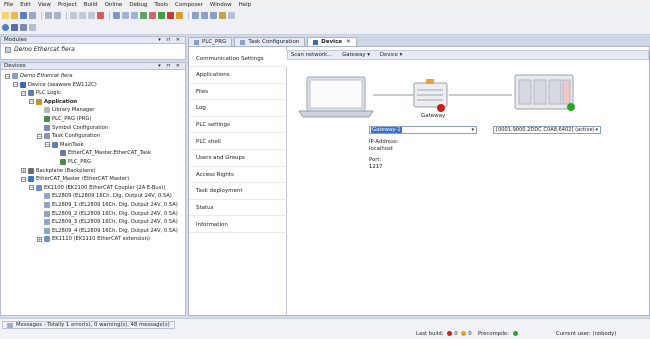 This screenshot has width=650, height=339. Describe the element at coordinates (91, 5) in the screenshot. I see `menu-build: Build` at that location.